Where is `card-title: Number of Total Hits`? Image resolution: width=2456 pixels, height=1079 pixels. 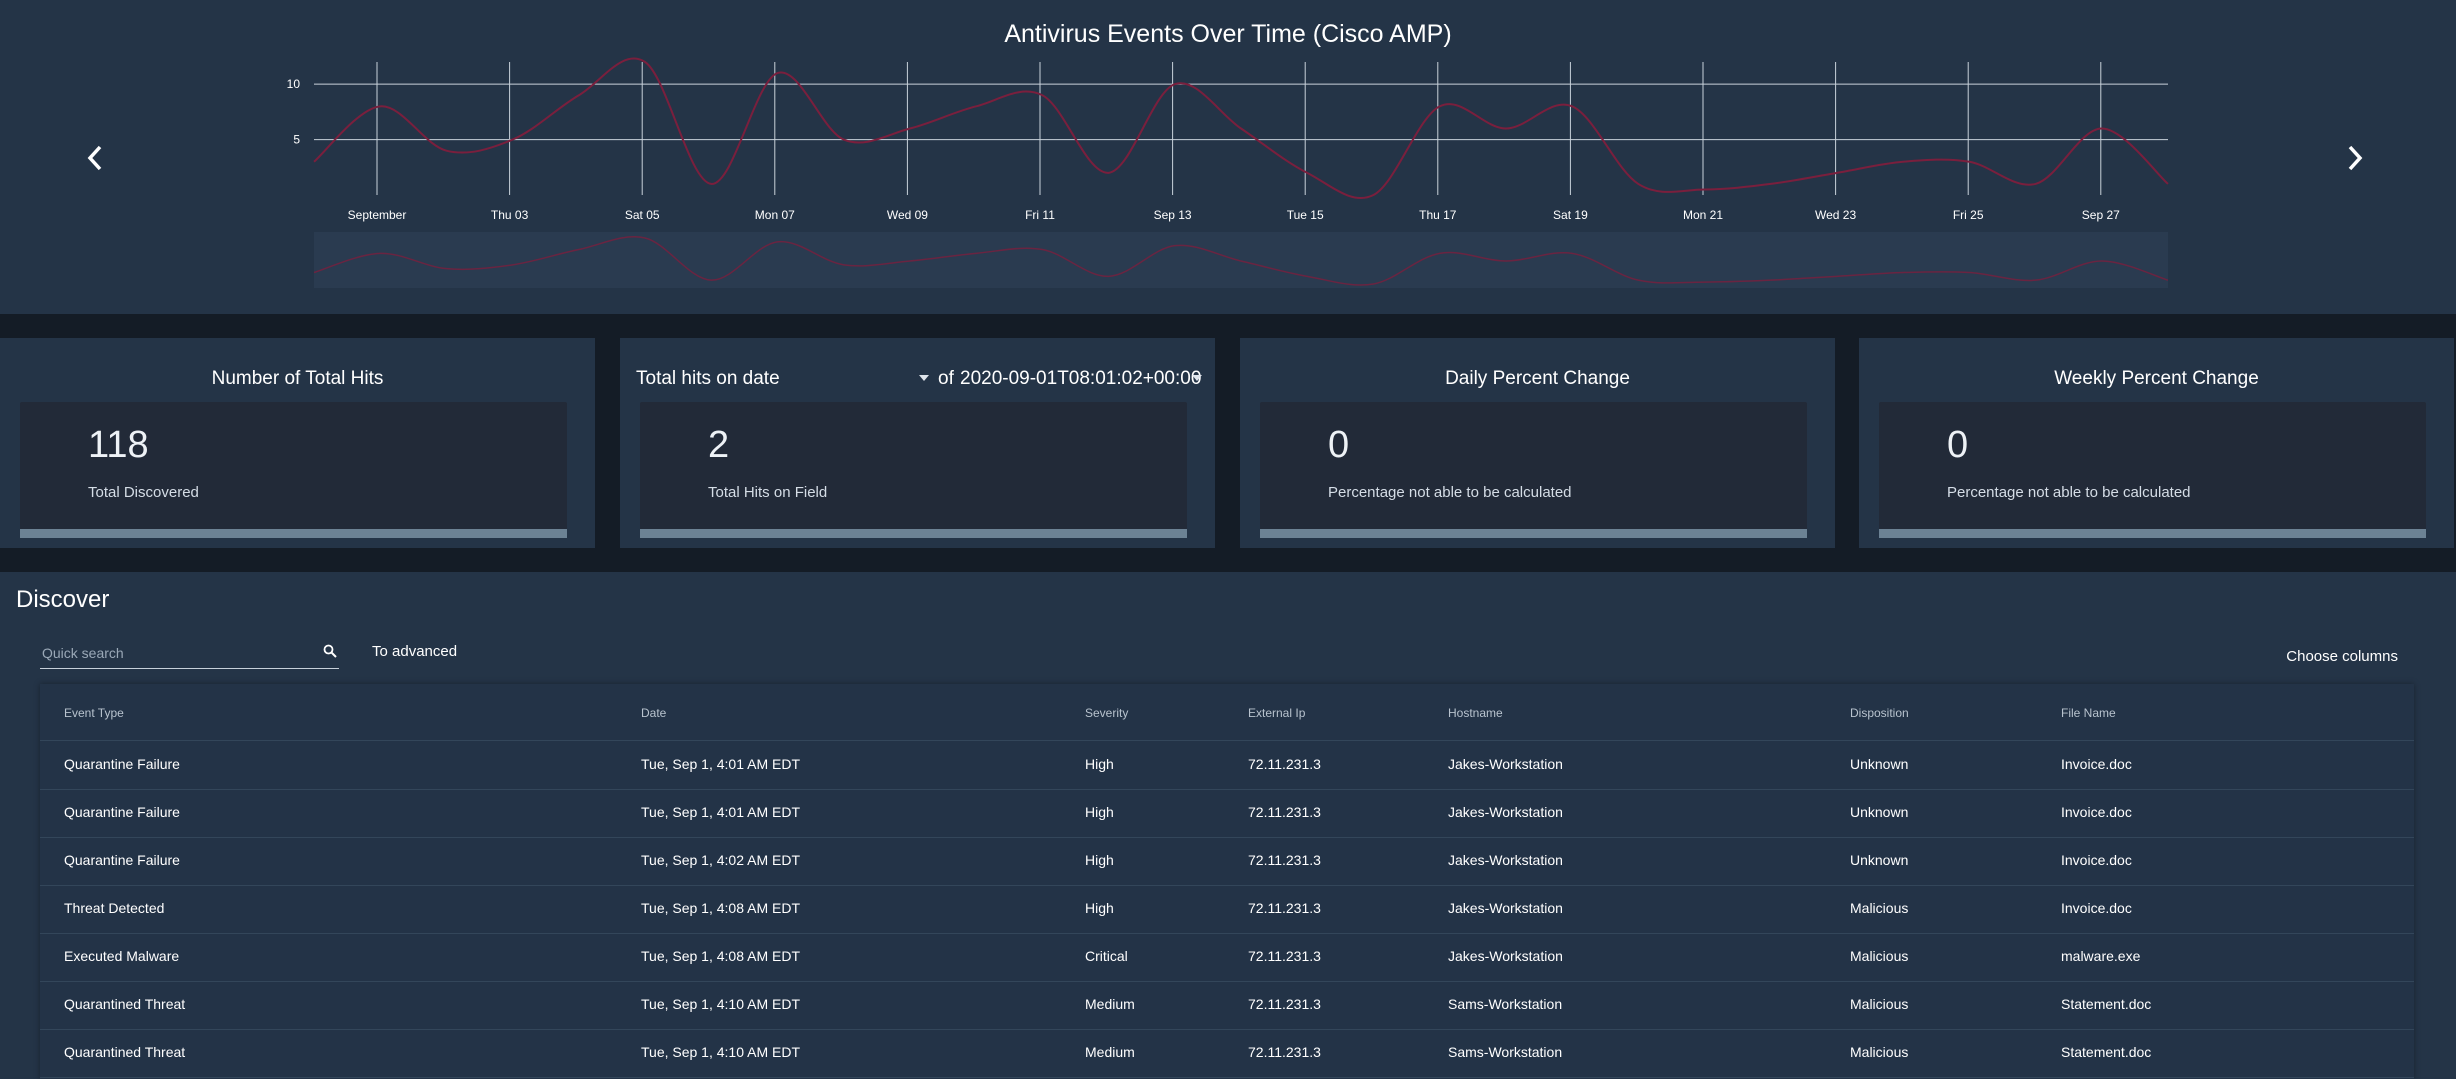 card-title: Number of Total Hits is located at coordinates (297, 378).